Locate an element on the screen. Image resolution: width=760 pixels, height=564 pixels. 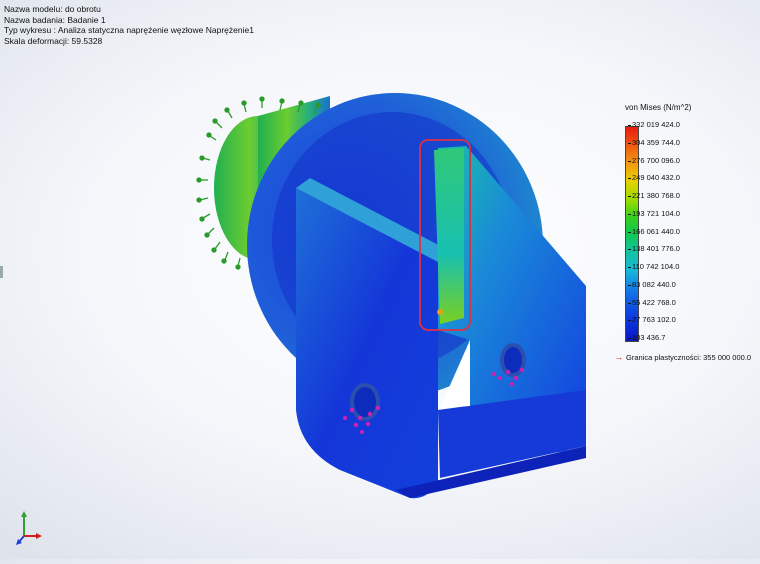
viewport-edge-handle is located at coordinates (1, 272).